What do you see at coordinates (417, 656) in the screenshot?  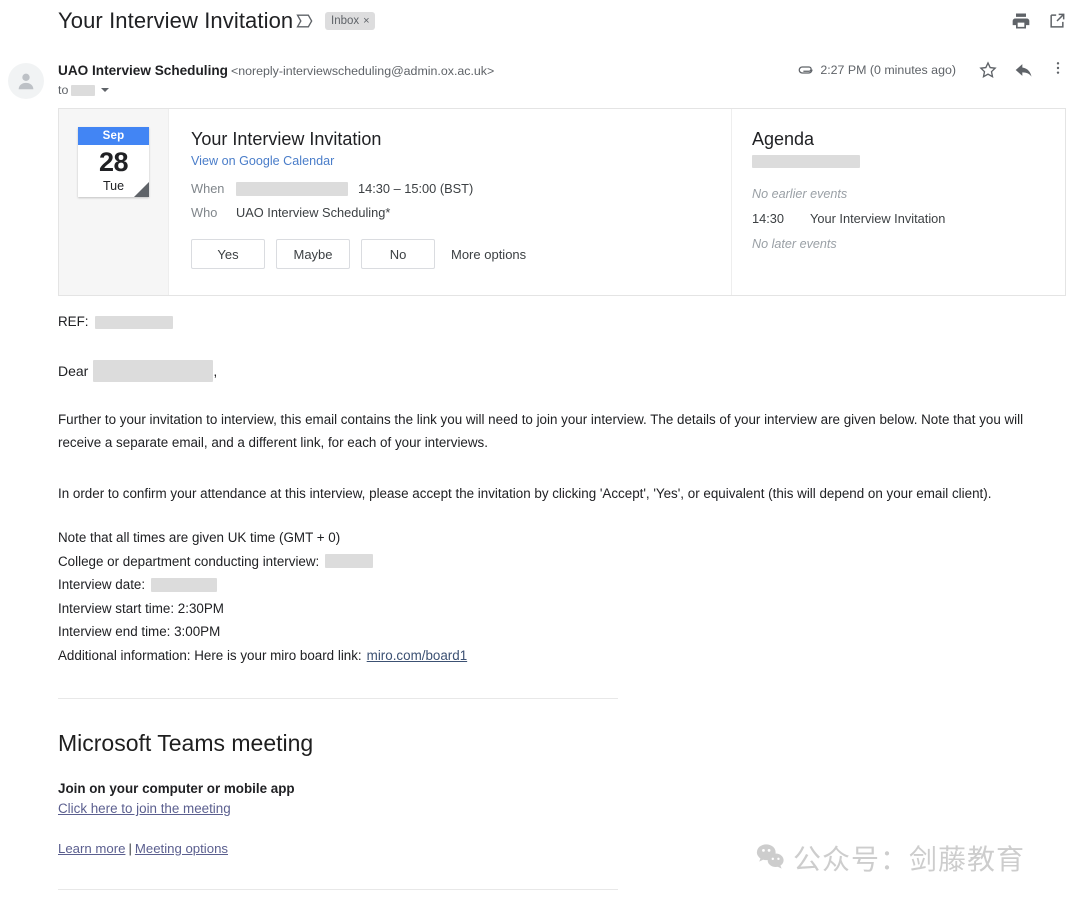 I see `miro-board-link: miro.com/board1` at bounding box center [417, 656].